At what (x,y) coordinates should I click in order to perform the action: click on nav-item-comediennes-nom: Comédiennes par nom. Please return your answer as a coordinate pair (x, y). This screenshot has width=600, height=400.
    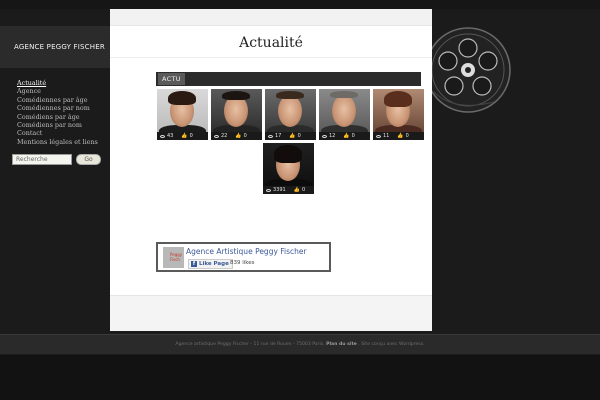
    Looking at the image, I should click on (63, 108).